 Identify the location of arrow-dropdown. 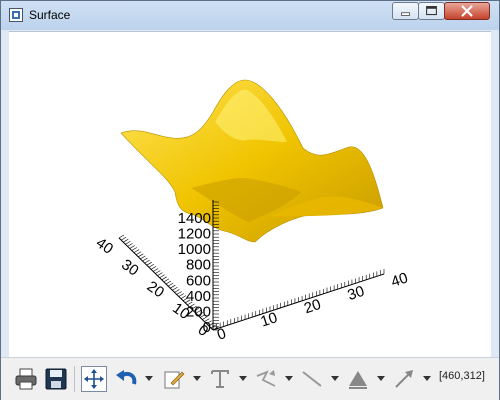
(427, 379).